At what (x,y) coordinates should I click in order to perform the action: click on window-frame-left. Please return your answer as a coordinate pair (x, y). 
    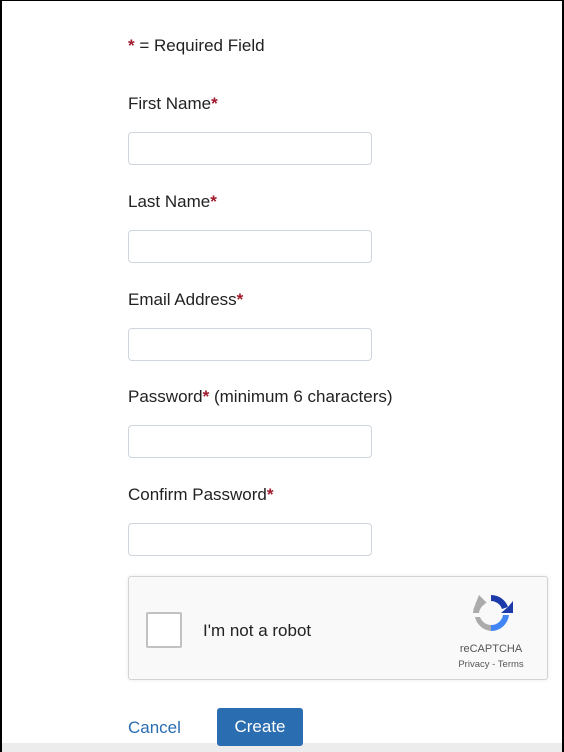
    Looking at the image, I should click on (1, 376).